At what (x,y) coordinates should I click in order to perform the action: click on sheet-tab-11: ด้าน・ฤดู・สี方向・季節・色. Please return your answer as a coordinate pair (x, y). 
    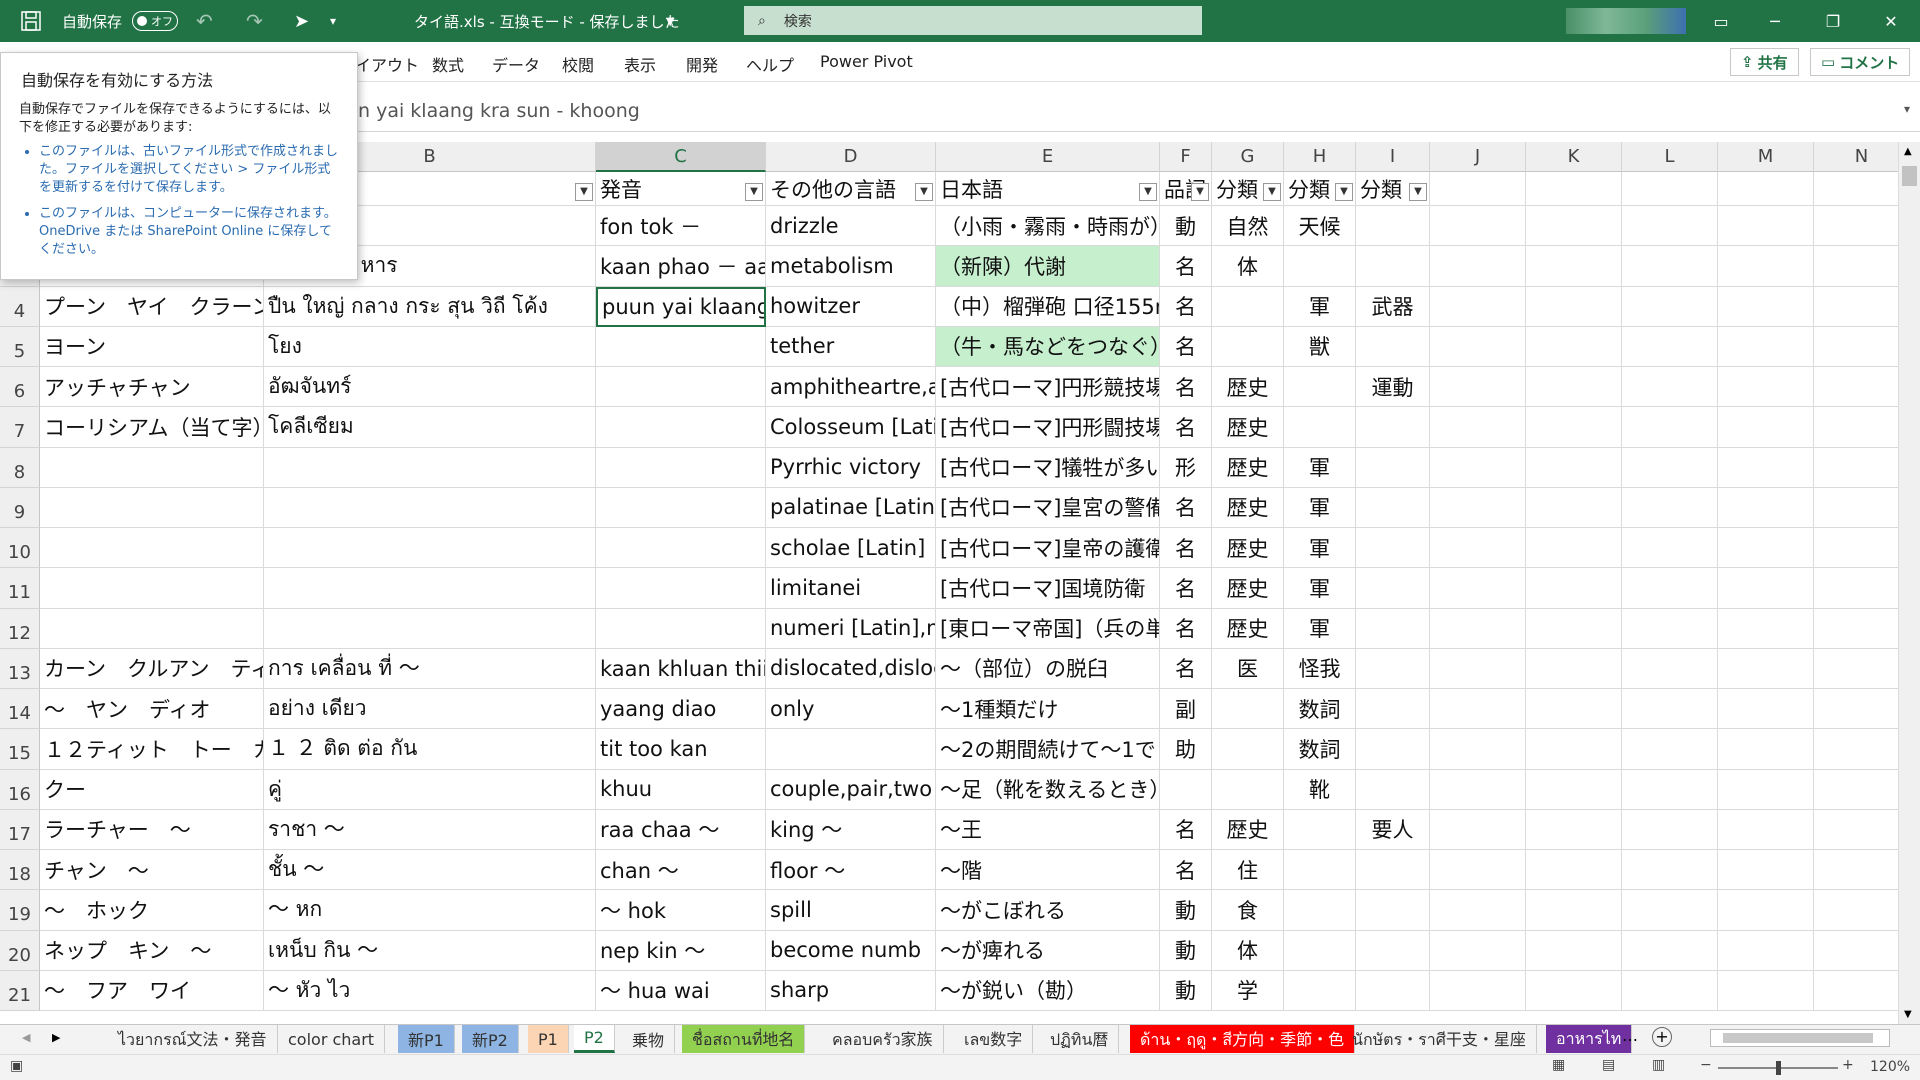
    Looking at the image, I should click on (1243, 1039).